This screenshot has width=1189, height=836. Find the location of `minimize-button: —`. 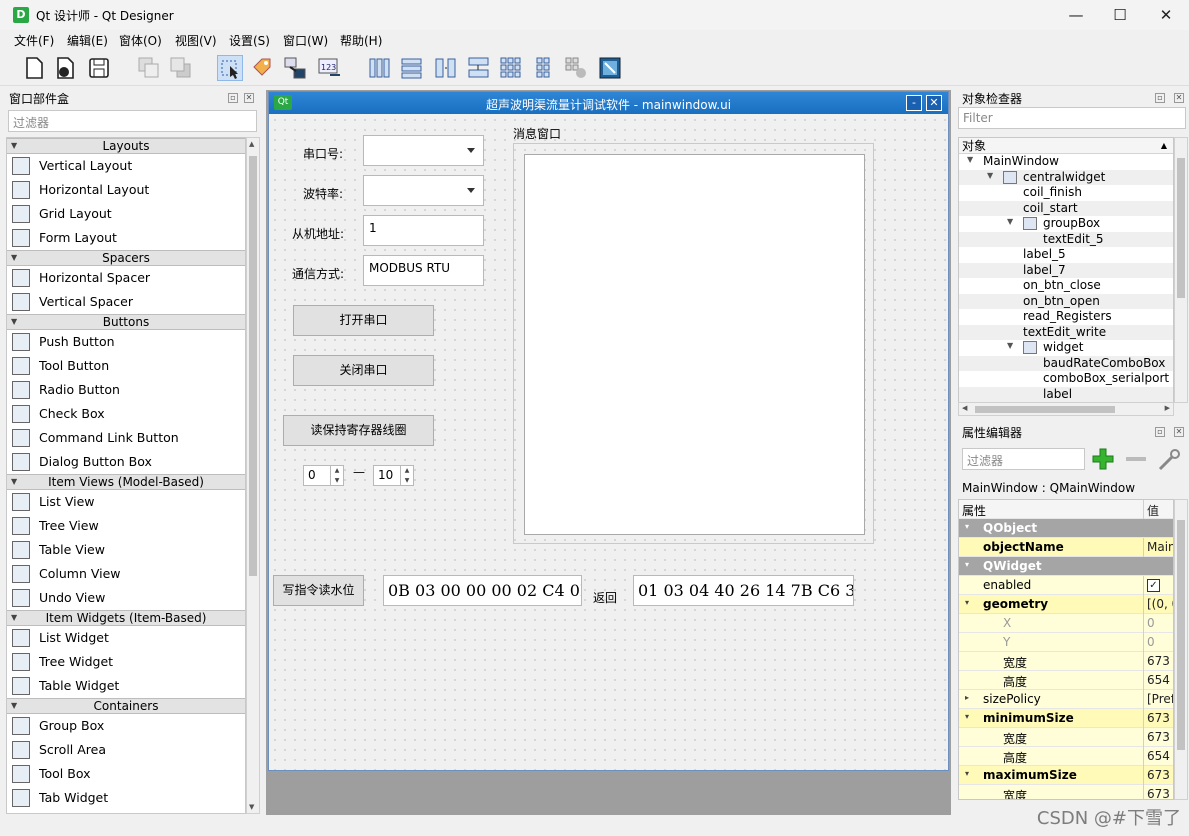

minimize-button: — is located at coordinates (1076, 15).